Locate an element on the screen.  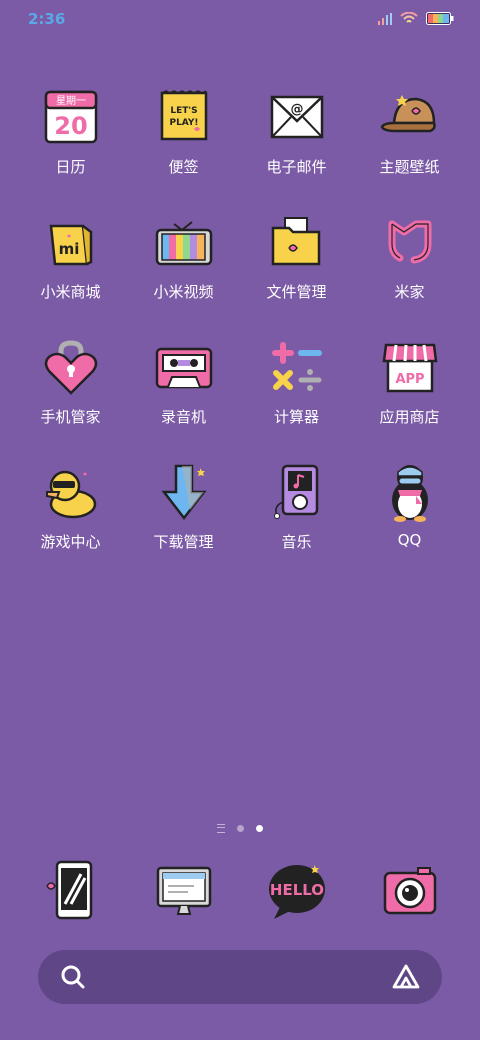
search-icon is located at coordinates (73, 977).